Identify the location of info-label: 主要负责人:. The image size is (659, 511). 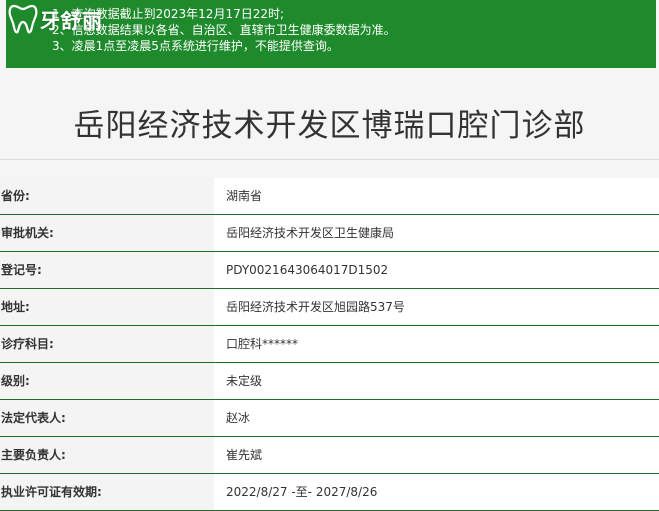
(107, 455).